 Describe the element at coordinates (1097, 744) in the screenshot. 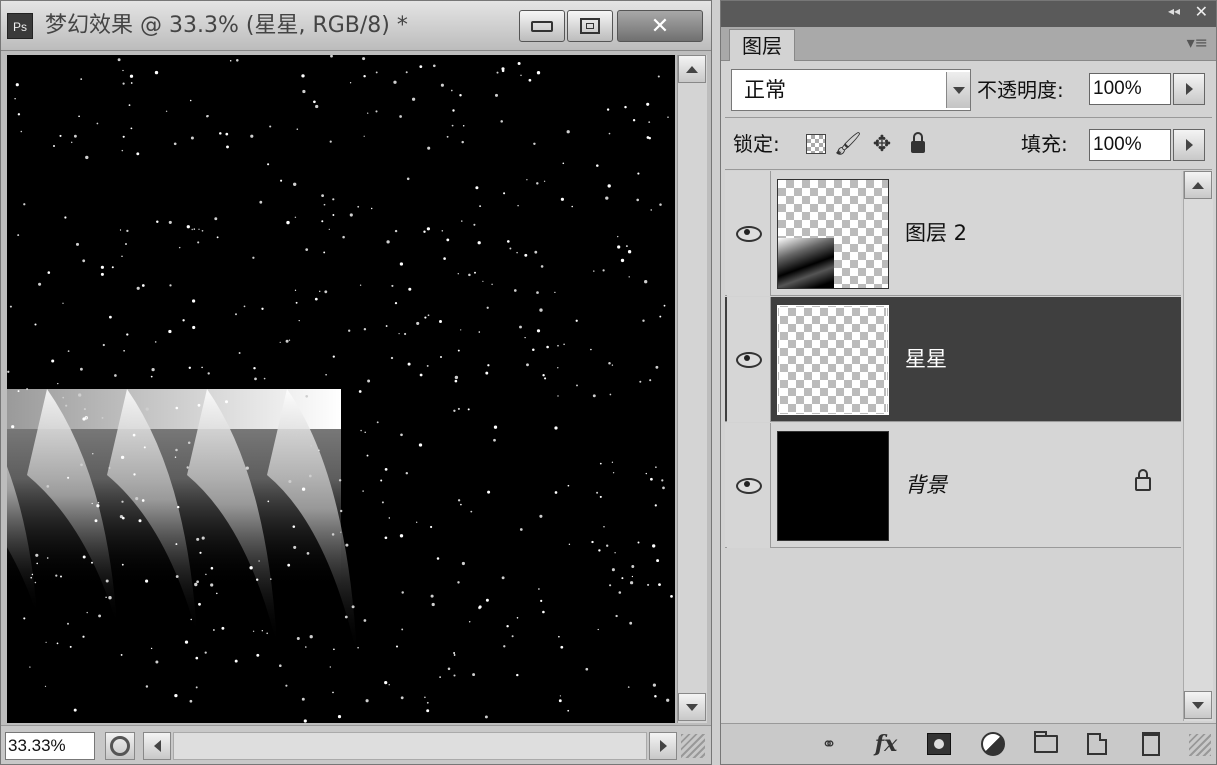

I see `new-layer-icon` at that location.